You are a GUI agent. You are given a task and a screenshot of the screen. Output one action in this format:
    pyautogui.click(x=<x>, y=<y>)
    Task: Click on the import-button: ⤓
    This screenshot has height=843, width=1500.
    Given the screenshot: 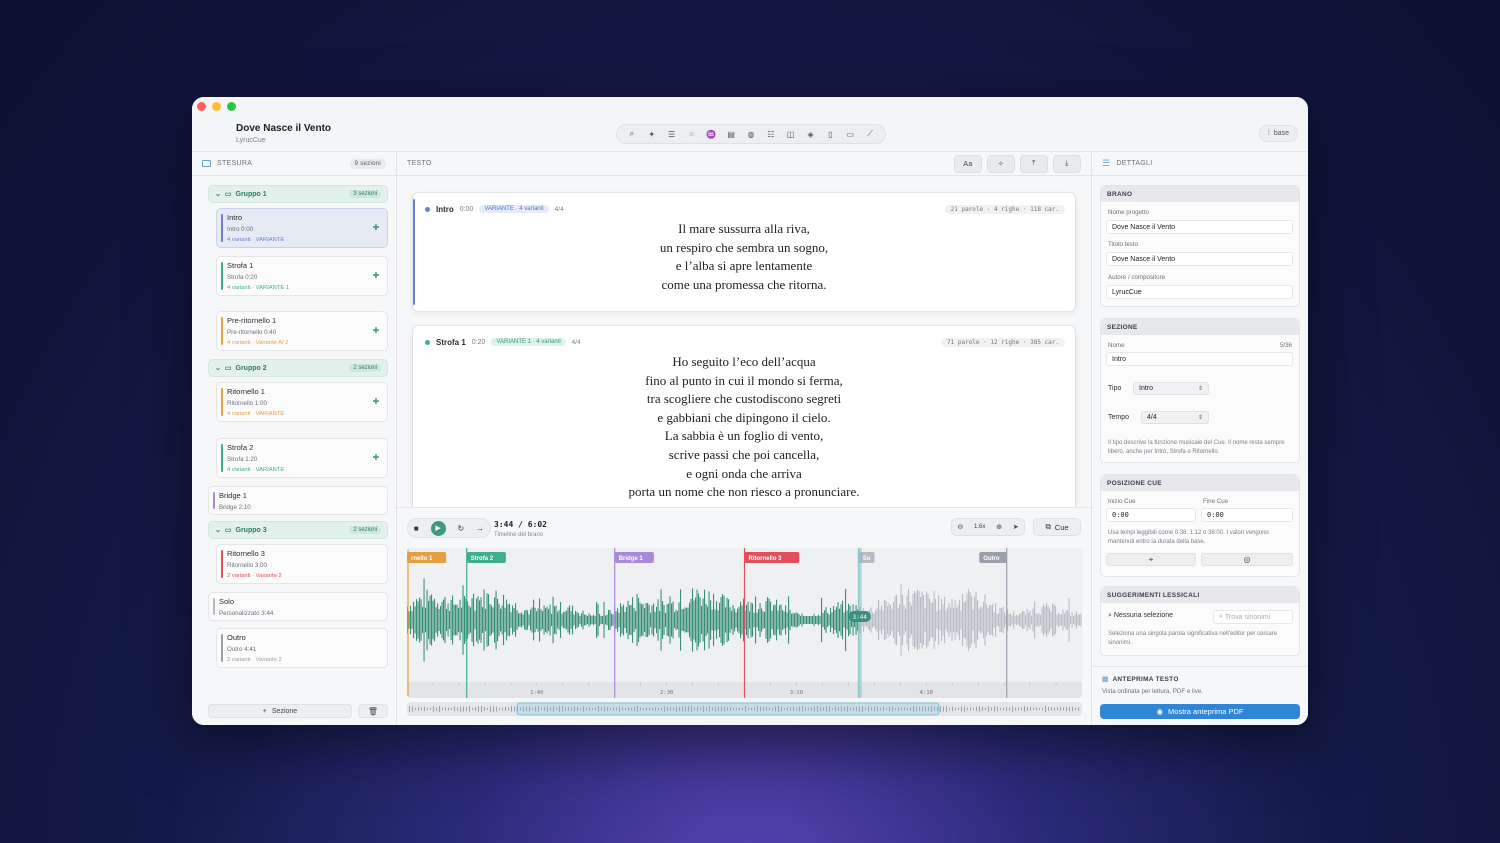 What is the action you would take?
    pyautogui.click(x=1067, y=164)
    